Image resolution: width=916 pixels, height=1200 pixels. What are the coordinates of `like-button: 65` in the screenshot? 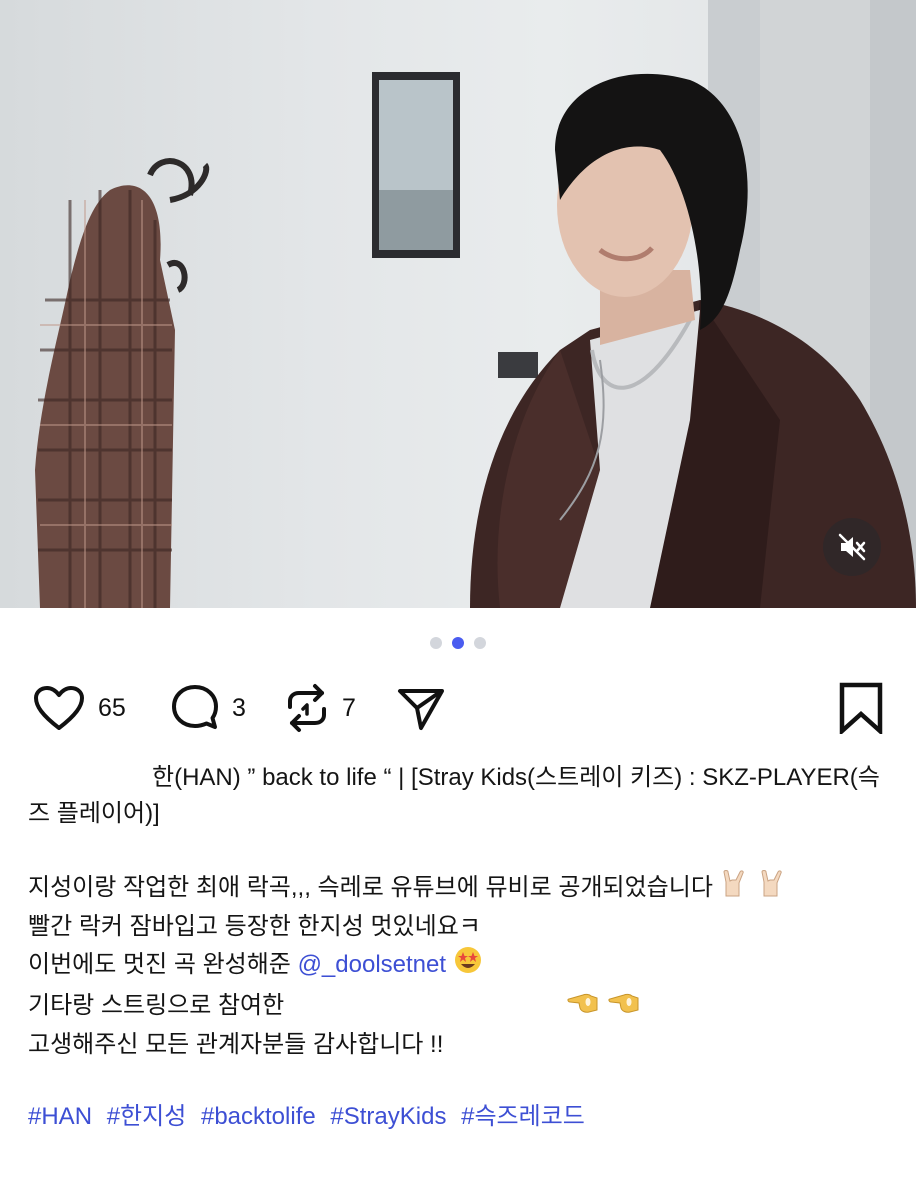 It's located at (79, 708).